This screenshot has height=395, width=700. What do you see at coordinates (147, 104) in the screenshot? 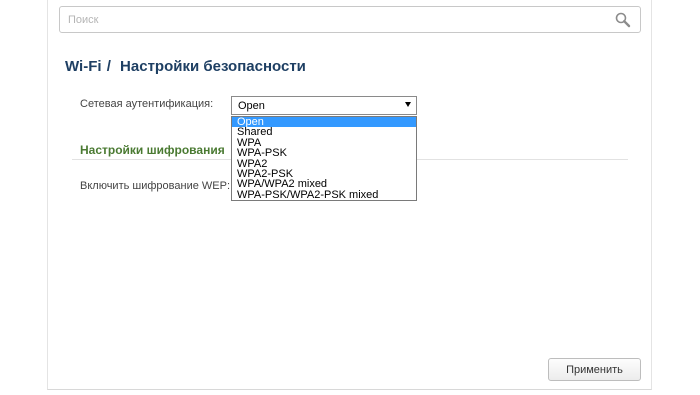
I see `network-auth-label: Сетевая аутентификация:` at bounding box center [147, 104].